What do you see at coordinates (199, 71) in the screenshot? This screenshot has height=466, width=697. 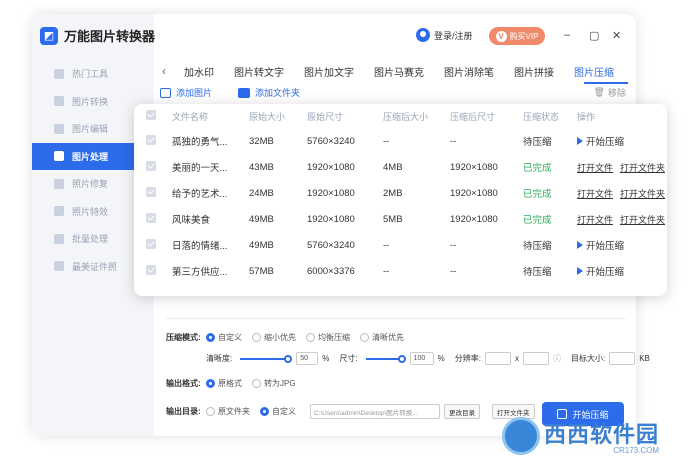 I see `tab-0: 加水印` at bounding box center [199, 71].